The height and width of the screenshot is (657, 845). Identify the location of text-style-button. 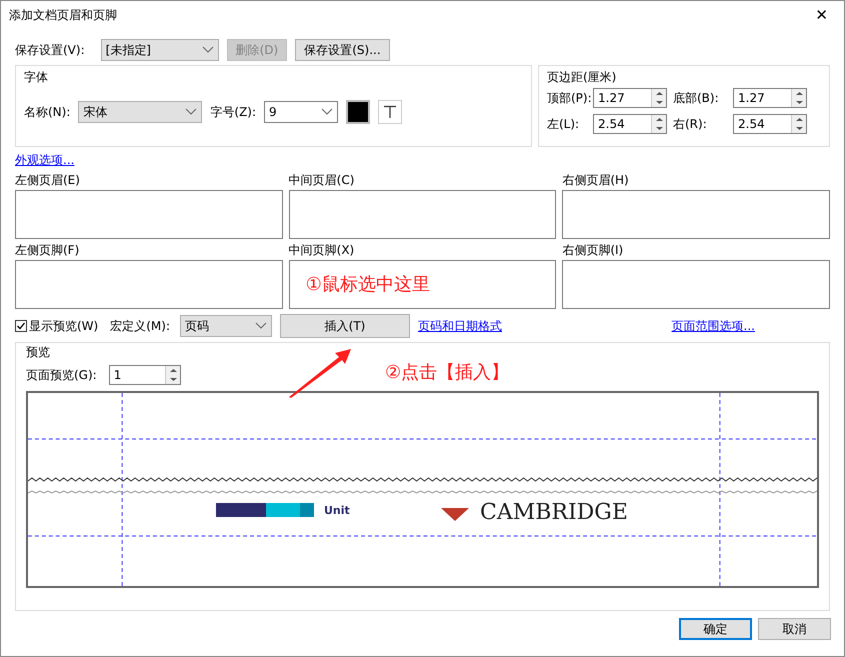
(390, 112).